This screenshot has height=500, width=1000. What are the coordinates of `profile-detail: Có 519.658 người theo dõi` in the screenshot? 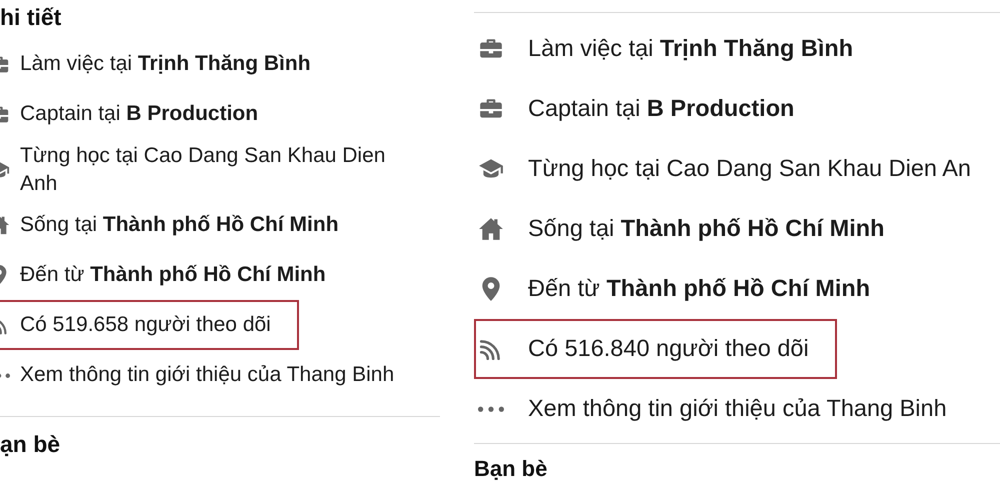 It's located at (145, 325).